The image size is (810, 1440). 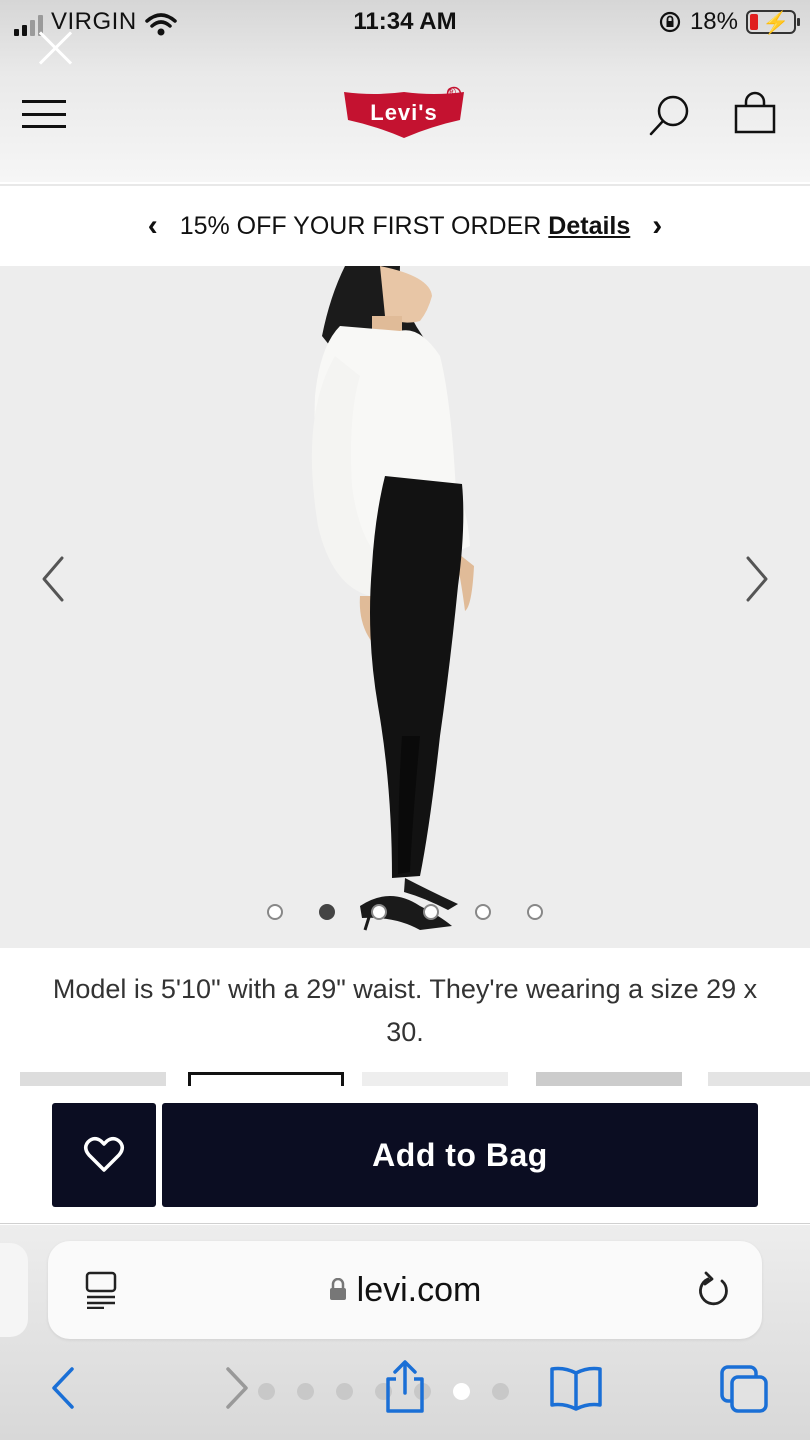 What do you see at coordinates (419, 1290) in the screenshot?
I see `url-text: levi.com` at bounding box center [419, 1290].